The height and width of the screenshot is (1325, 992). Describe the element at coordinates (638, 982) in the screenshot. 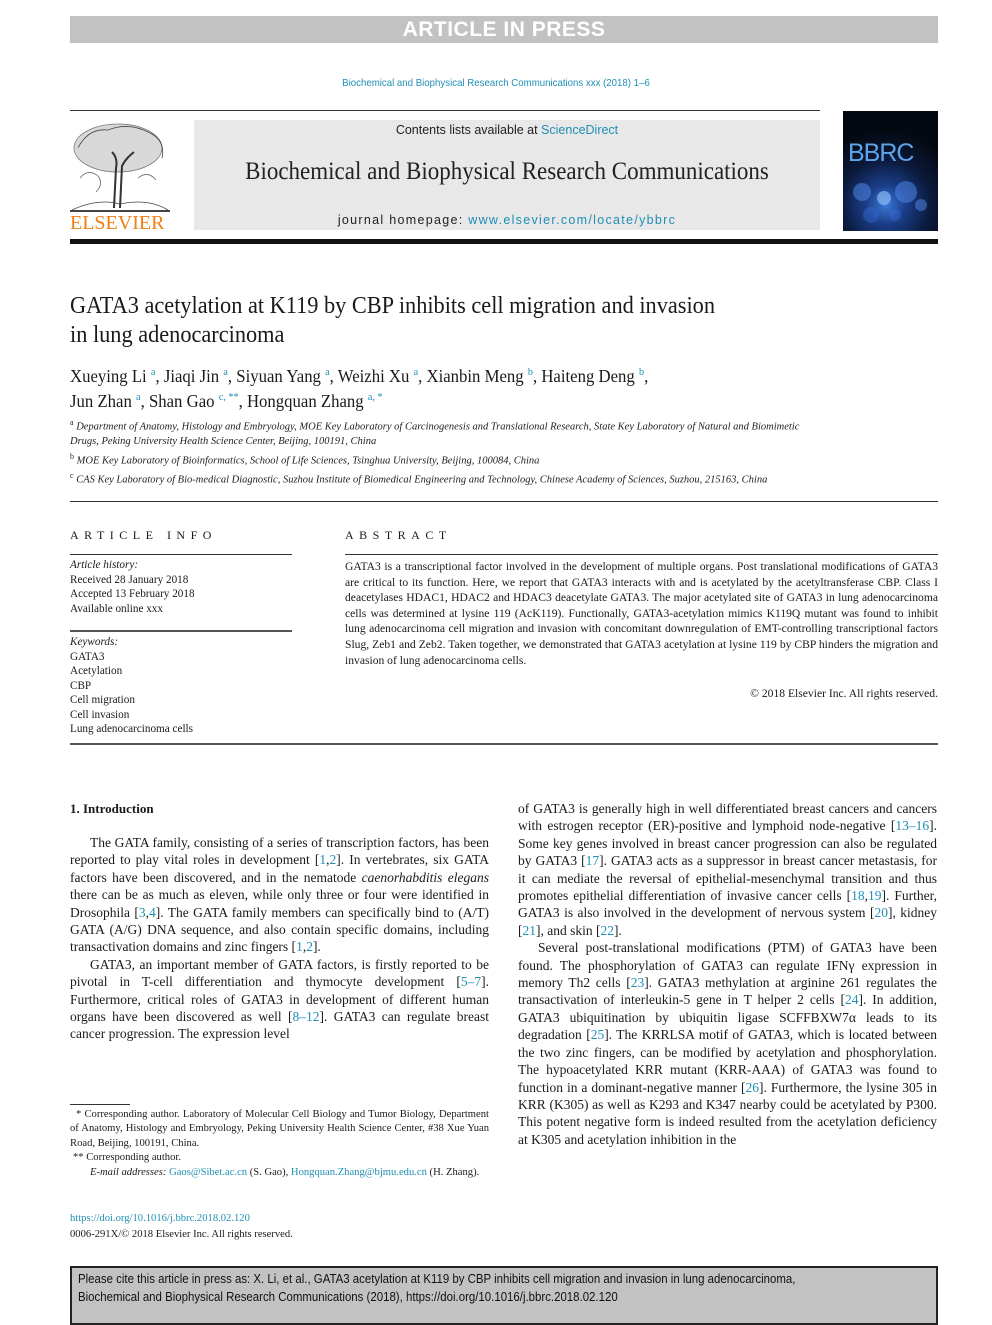

I see `reference-link: 23` at that location.